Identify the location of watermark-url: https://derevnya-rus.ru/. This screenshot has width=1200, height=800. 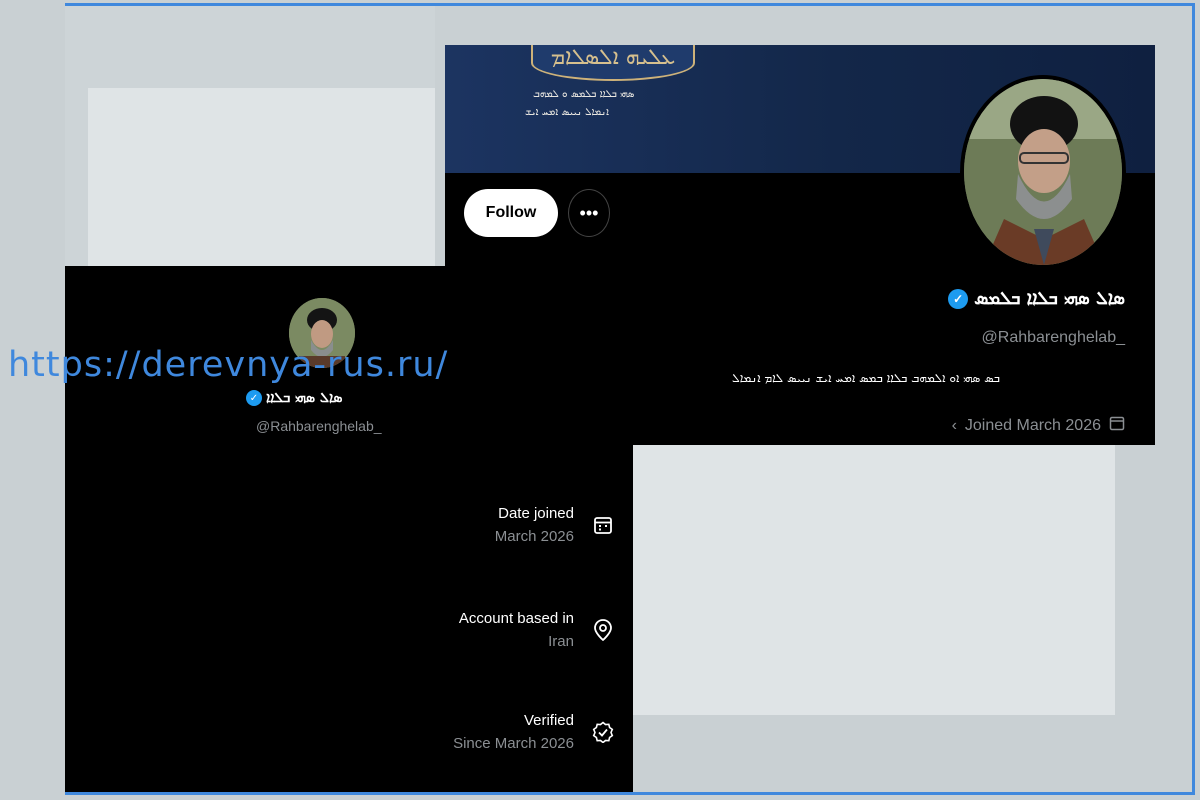
(228, 365).